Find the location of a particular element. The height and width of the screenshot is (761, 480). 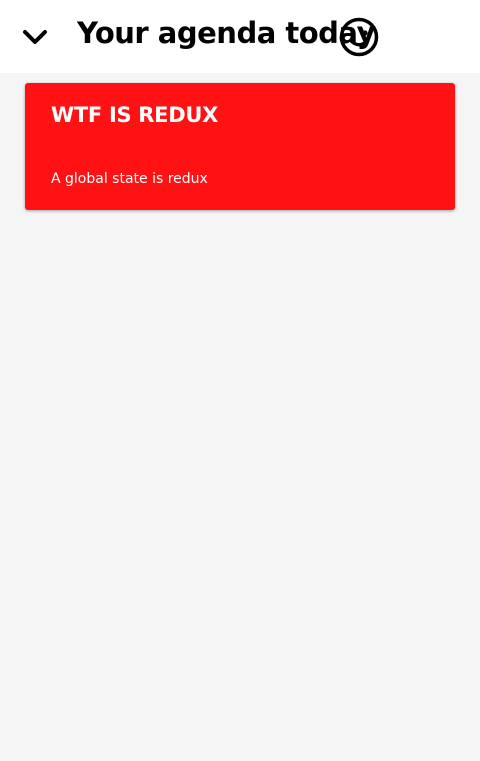

page-title: Your agenda today is located at coordinates (226, 33).